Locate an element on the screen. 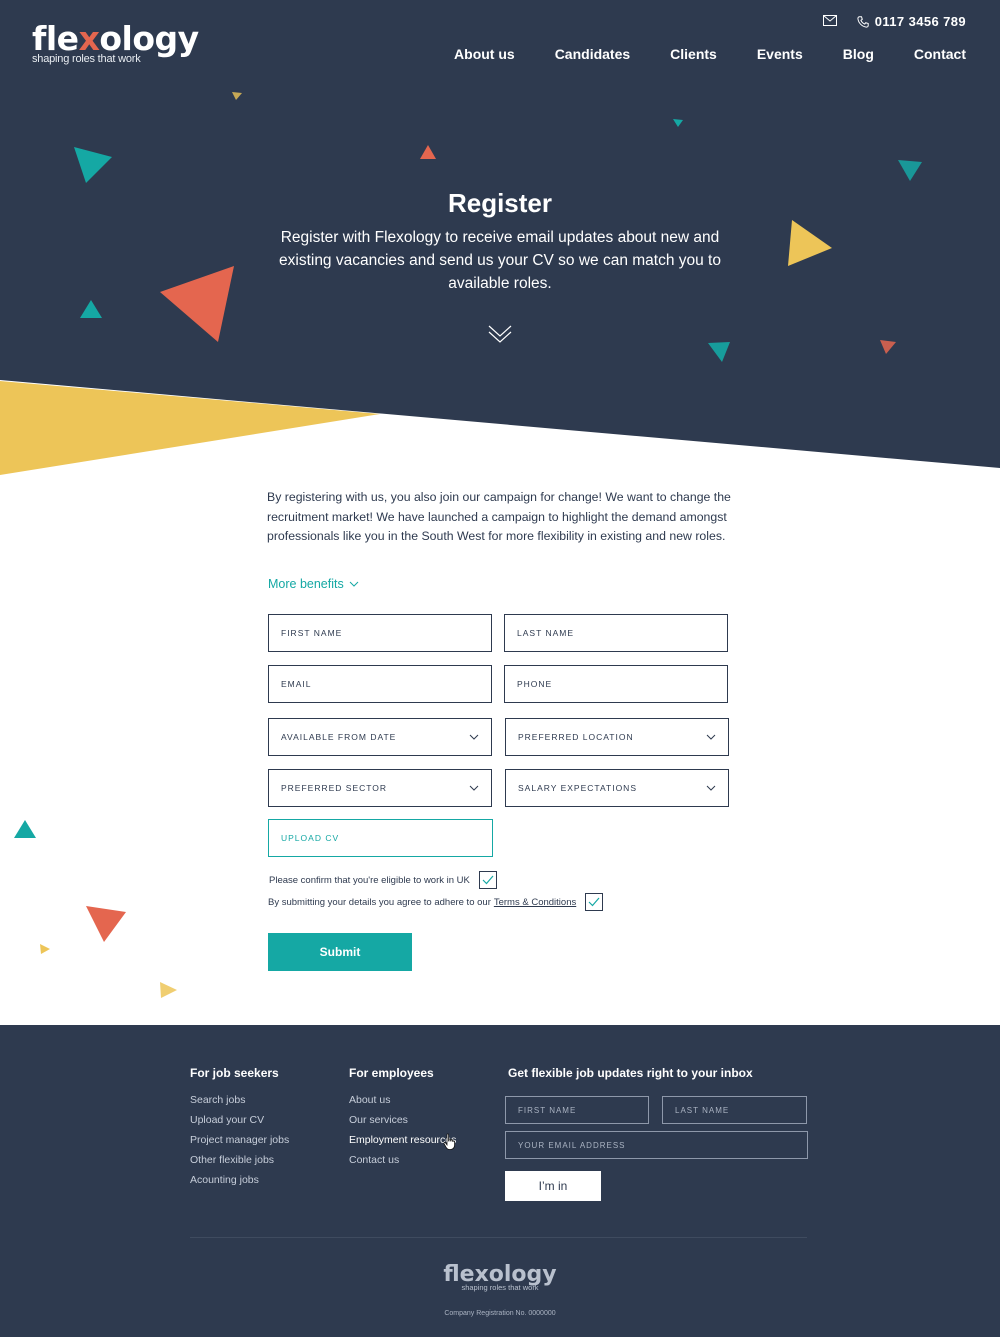 This screenshot has height=1337, width=1000. preferred-sector-label: PREFERRED SECTOR is located at coordinates (334, 788).